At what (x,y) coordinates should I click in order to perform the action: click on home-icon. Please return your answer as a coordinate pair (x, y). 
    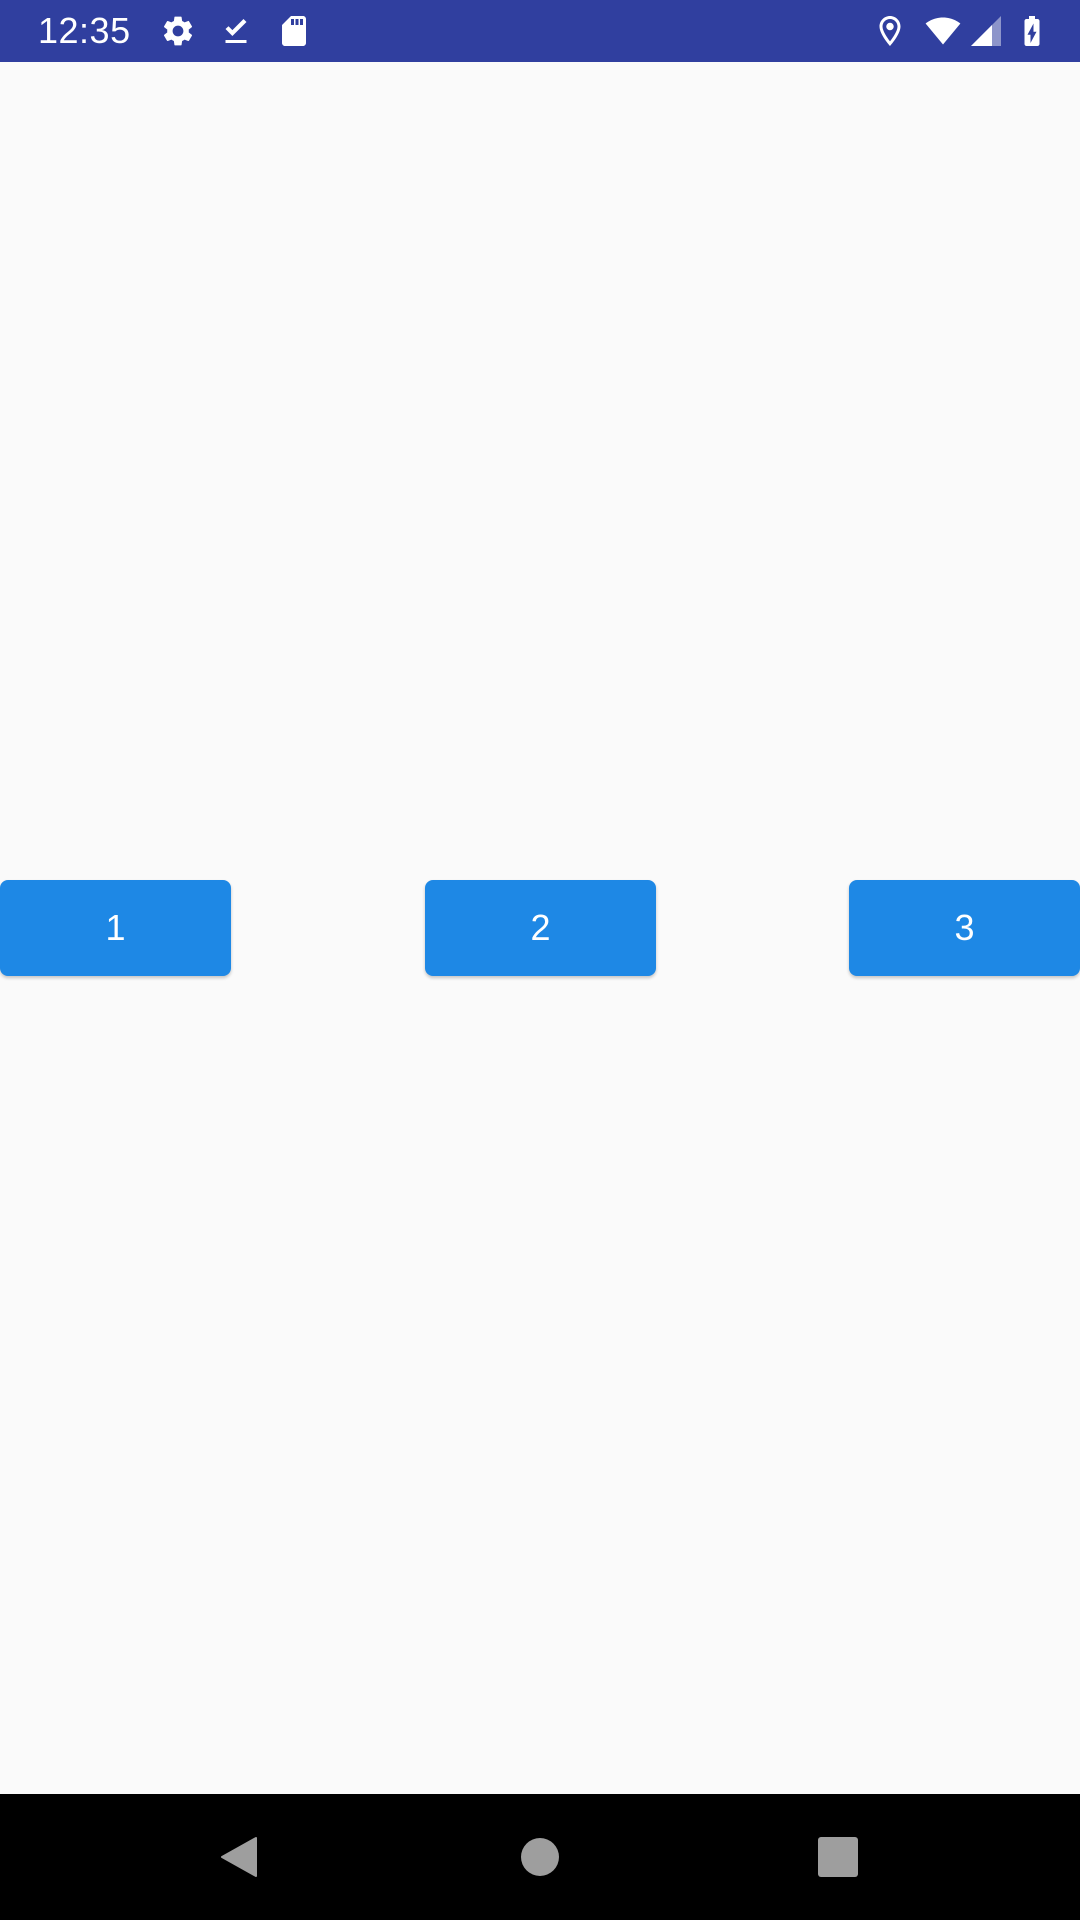
    Looking at the image, I should click on (540, 1857).